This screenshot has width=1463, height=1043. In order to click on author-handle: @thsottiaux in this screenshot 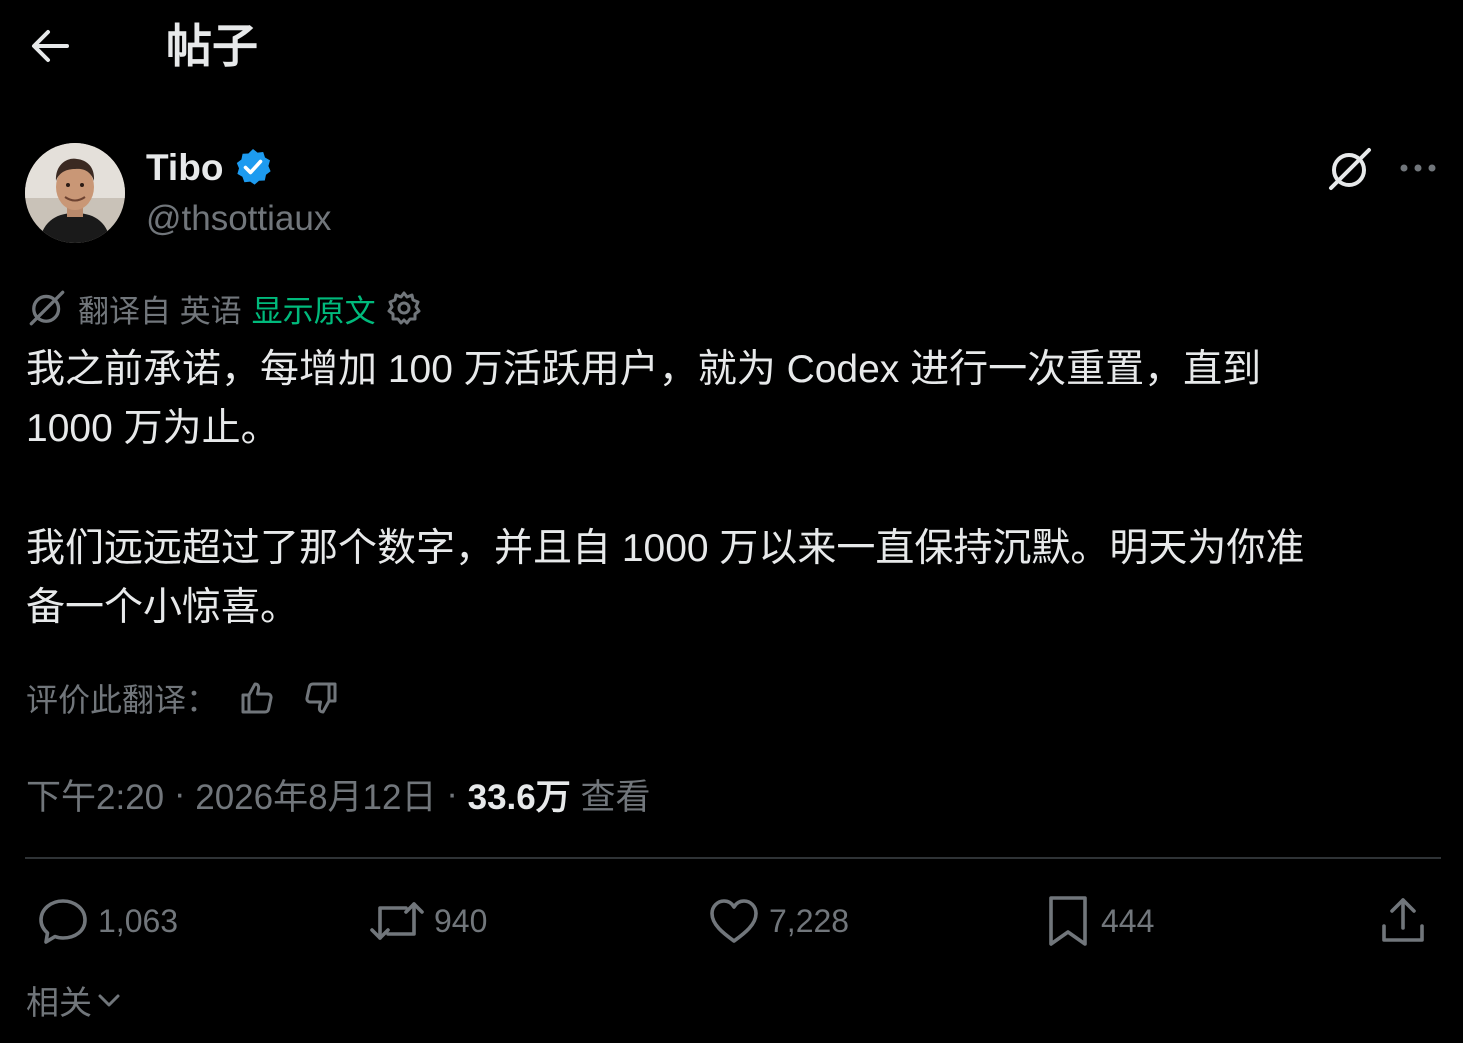, I will do `click(238, 219)`.